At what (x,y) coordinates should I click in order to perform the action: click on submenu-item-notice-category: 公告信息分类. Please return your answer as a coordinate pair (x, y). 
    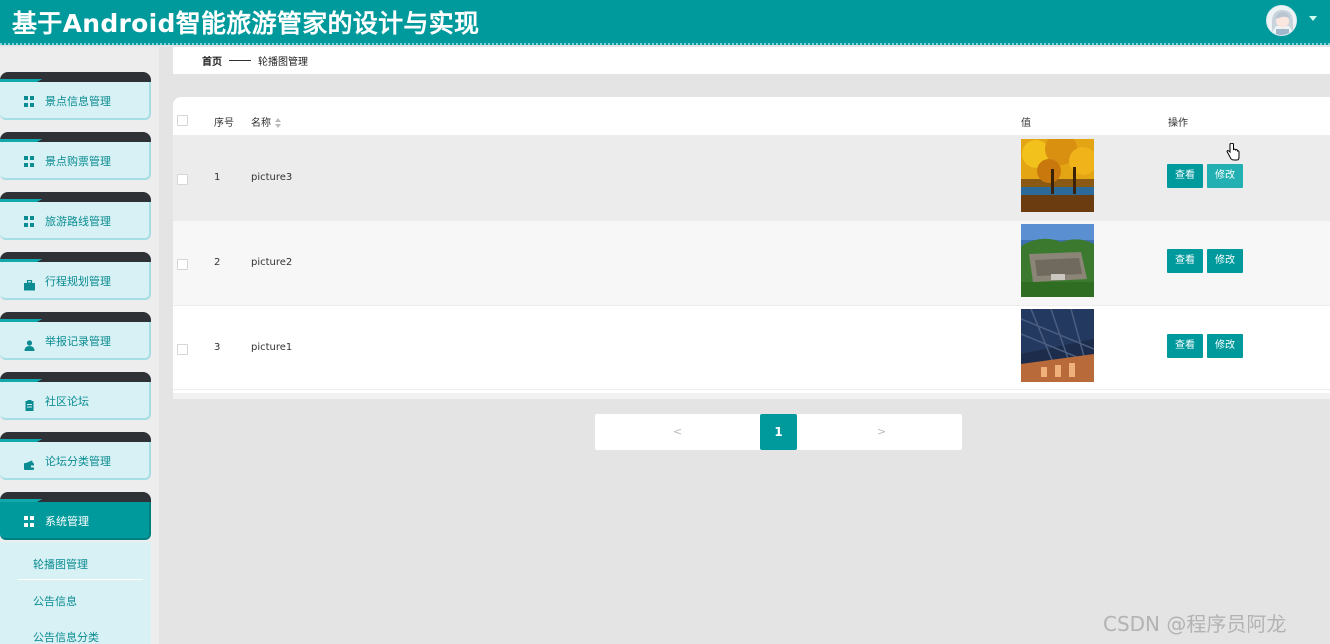
    Looking at the image, I should click on (66, 636).